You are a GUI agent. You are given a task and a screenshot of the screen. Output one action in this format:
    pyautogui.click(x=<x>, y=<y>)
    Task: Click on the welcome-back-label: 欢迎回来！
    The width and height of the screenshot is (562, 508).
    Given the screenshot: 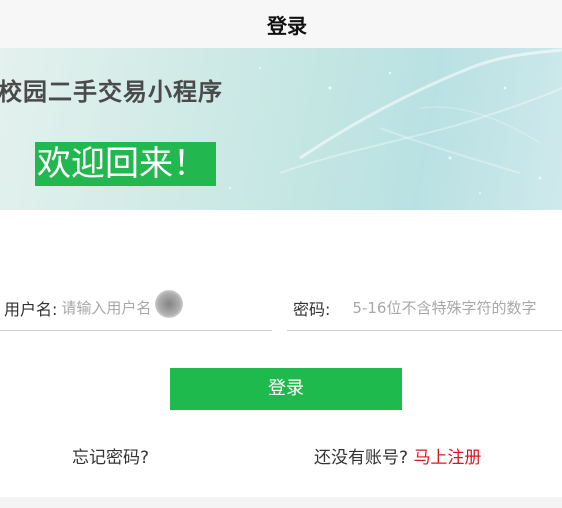 What is the action you would take?
    pyautogui.click(x=125, y=164)
    